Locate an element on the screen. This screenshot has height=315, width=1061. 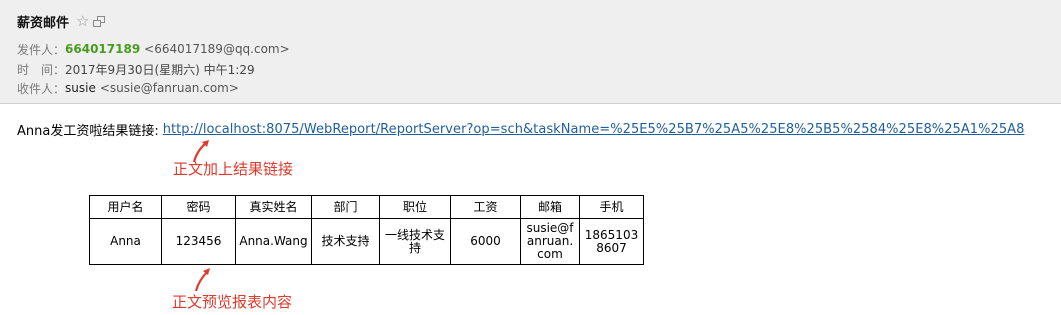
column-header-position: 职位 is located at coordinates (415, 207).